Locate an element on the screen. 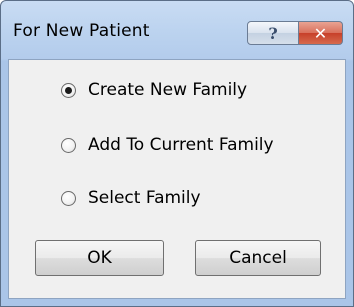 The height and width of the screenshot is (307, 354). ok-button: OK is located at coordinates (99, 258).